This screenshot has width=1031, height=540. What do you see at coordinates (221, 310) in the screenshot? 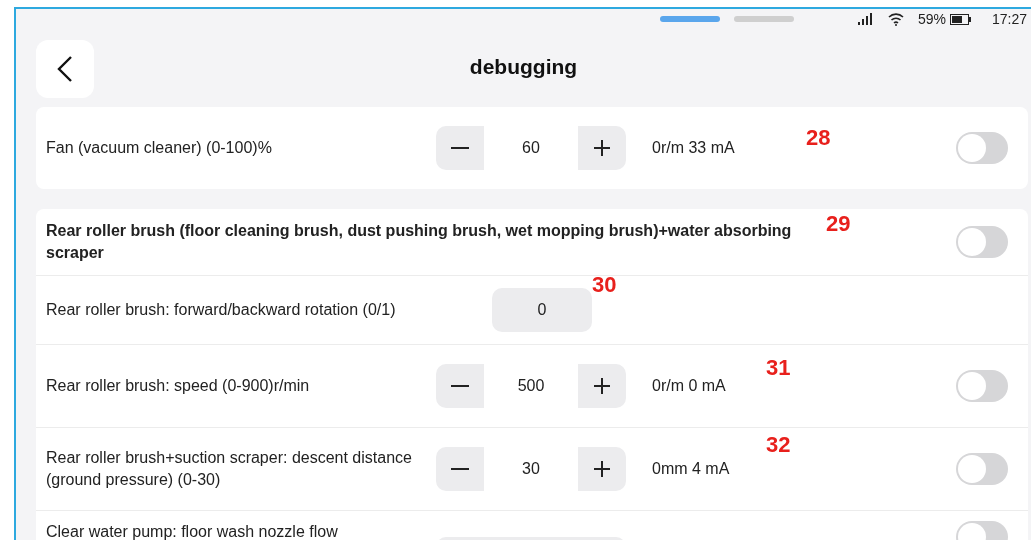
I see `setting-label: Rear roller brush: forward/backward rotation (0/1)` at bounding box center [221, 310].